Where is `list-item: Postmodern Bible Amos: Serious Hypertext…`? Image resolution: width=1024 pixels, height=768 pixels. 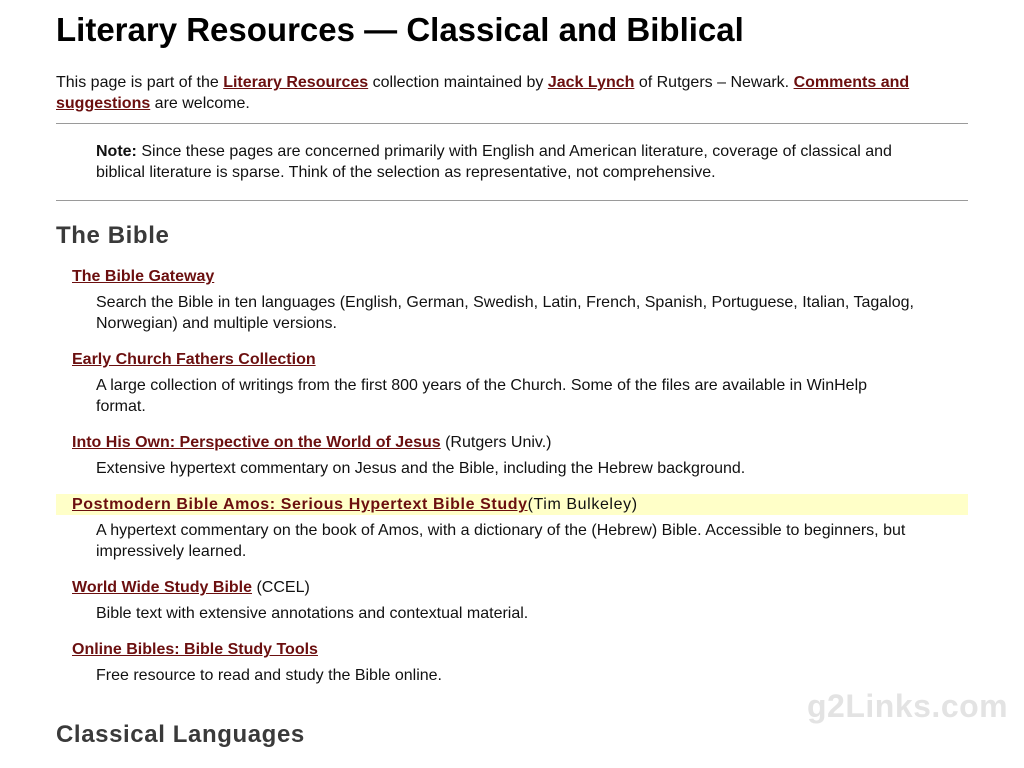
list-item: Postmodern Bible Amos: Serious Hypertext… is located at coordinates (512, 528).